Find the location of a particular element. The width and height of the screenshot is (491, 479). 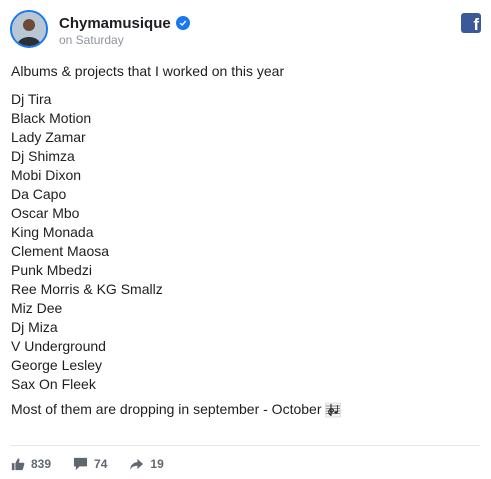

divider is located at coordinates (245, 445).